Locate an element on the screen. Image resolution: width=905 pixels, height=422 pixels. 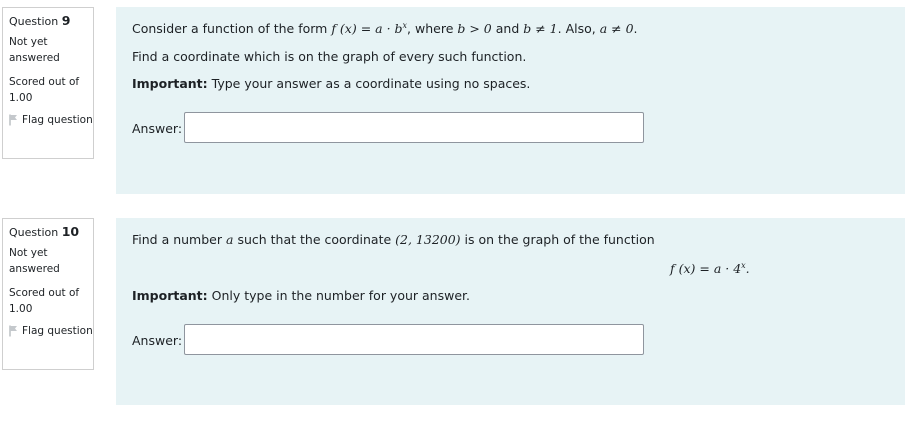
question-number: Question 9 is located at coordinates (51, 21).